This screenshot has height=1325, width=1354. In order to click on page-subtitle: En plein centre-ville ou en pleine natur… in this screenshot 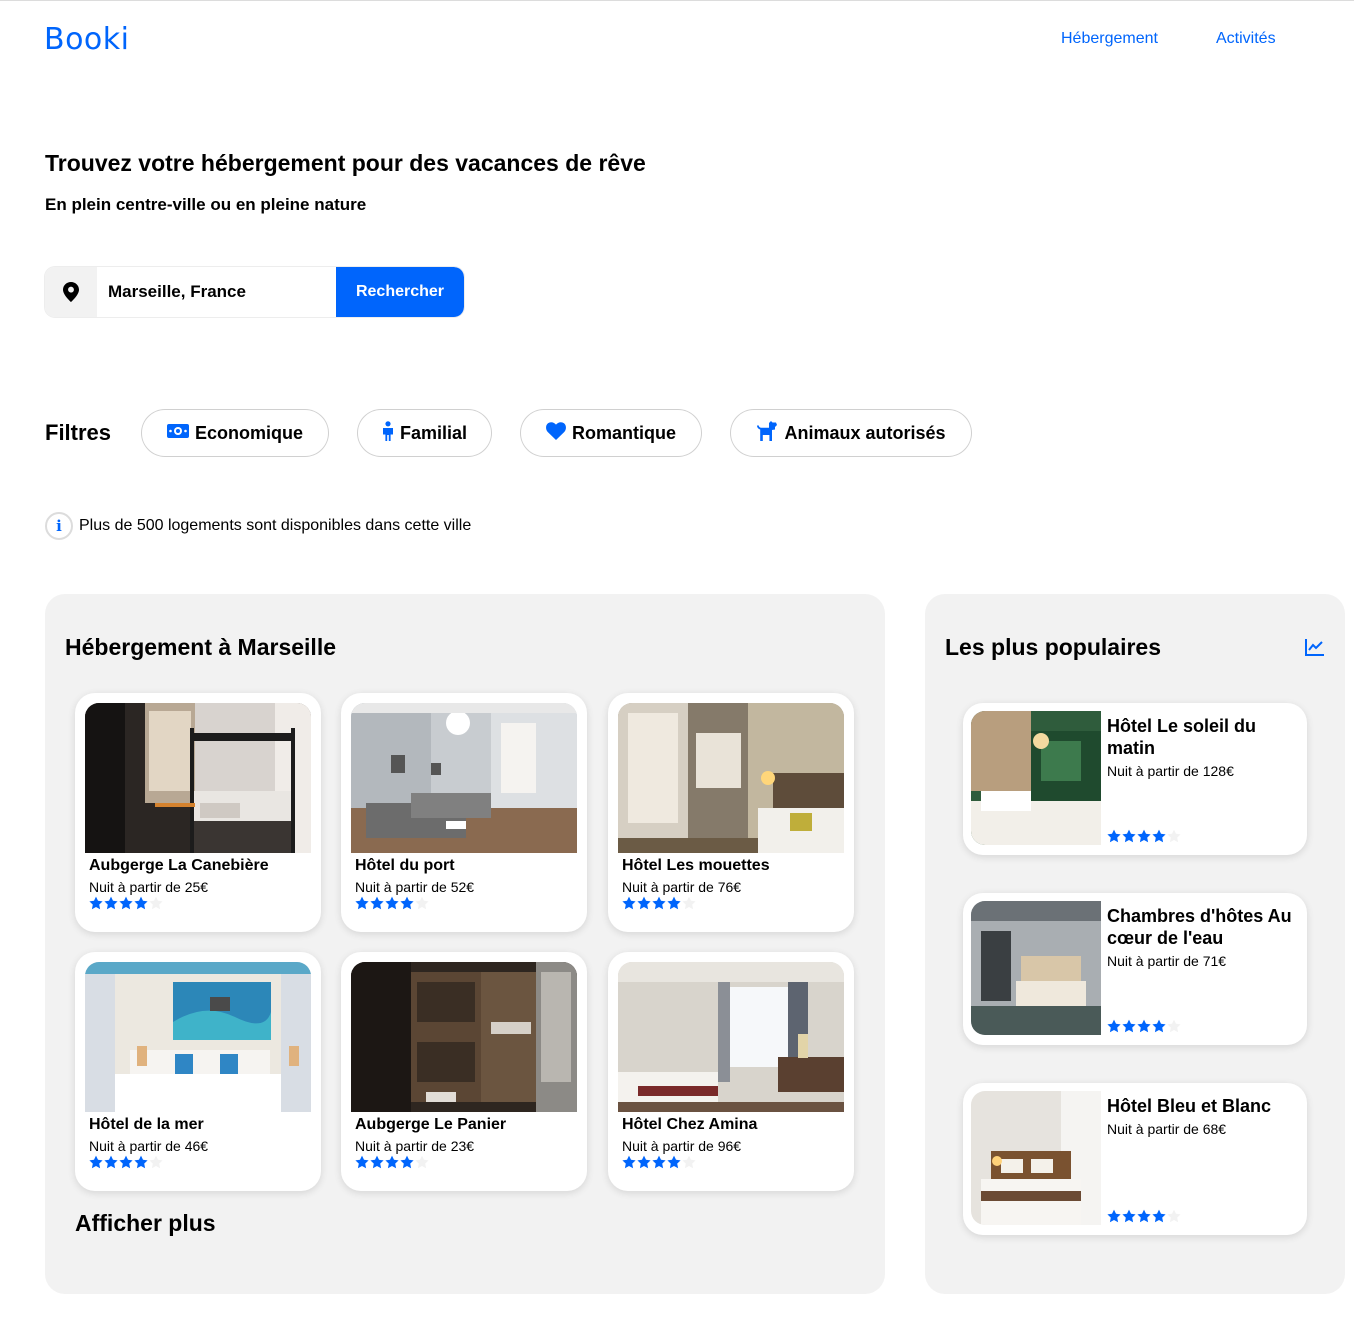, I will do `click(206, 204)`.